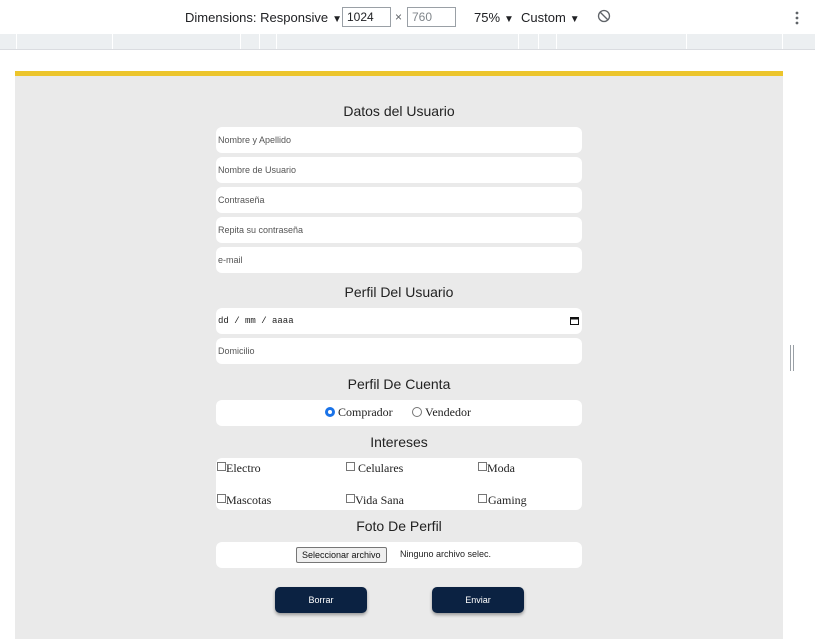 The width and height of the screenshot is (815, 639). I want to click on radio-label-comprador: Comprador, so click(365, 412).